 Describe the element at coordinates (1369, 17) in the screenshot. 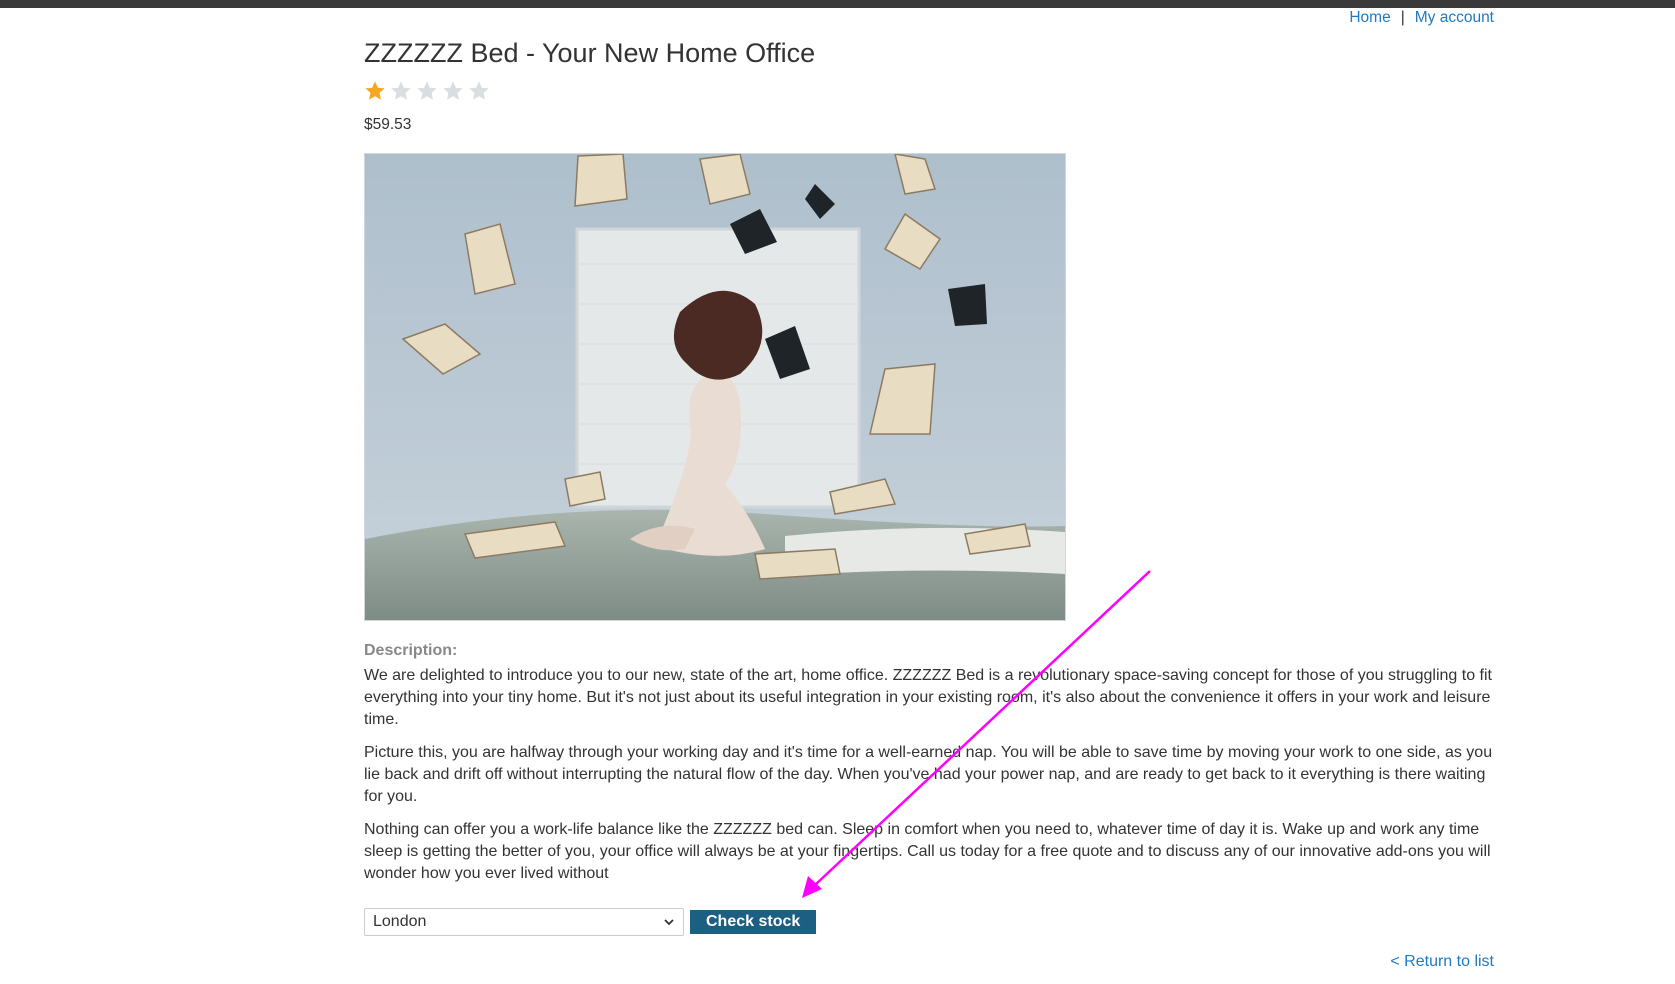

I see `home-link: Home` at that location.